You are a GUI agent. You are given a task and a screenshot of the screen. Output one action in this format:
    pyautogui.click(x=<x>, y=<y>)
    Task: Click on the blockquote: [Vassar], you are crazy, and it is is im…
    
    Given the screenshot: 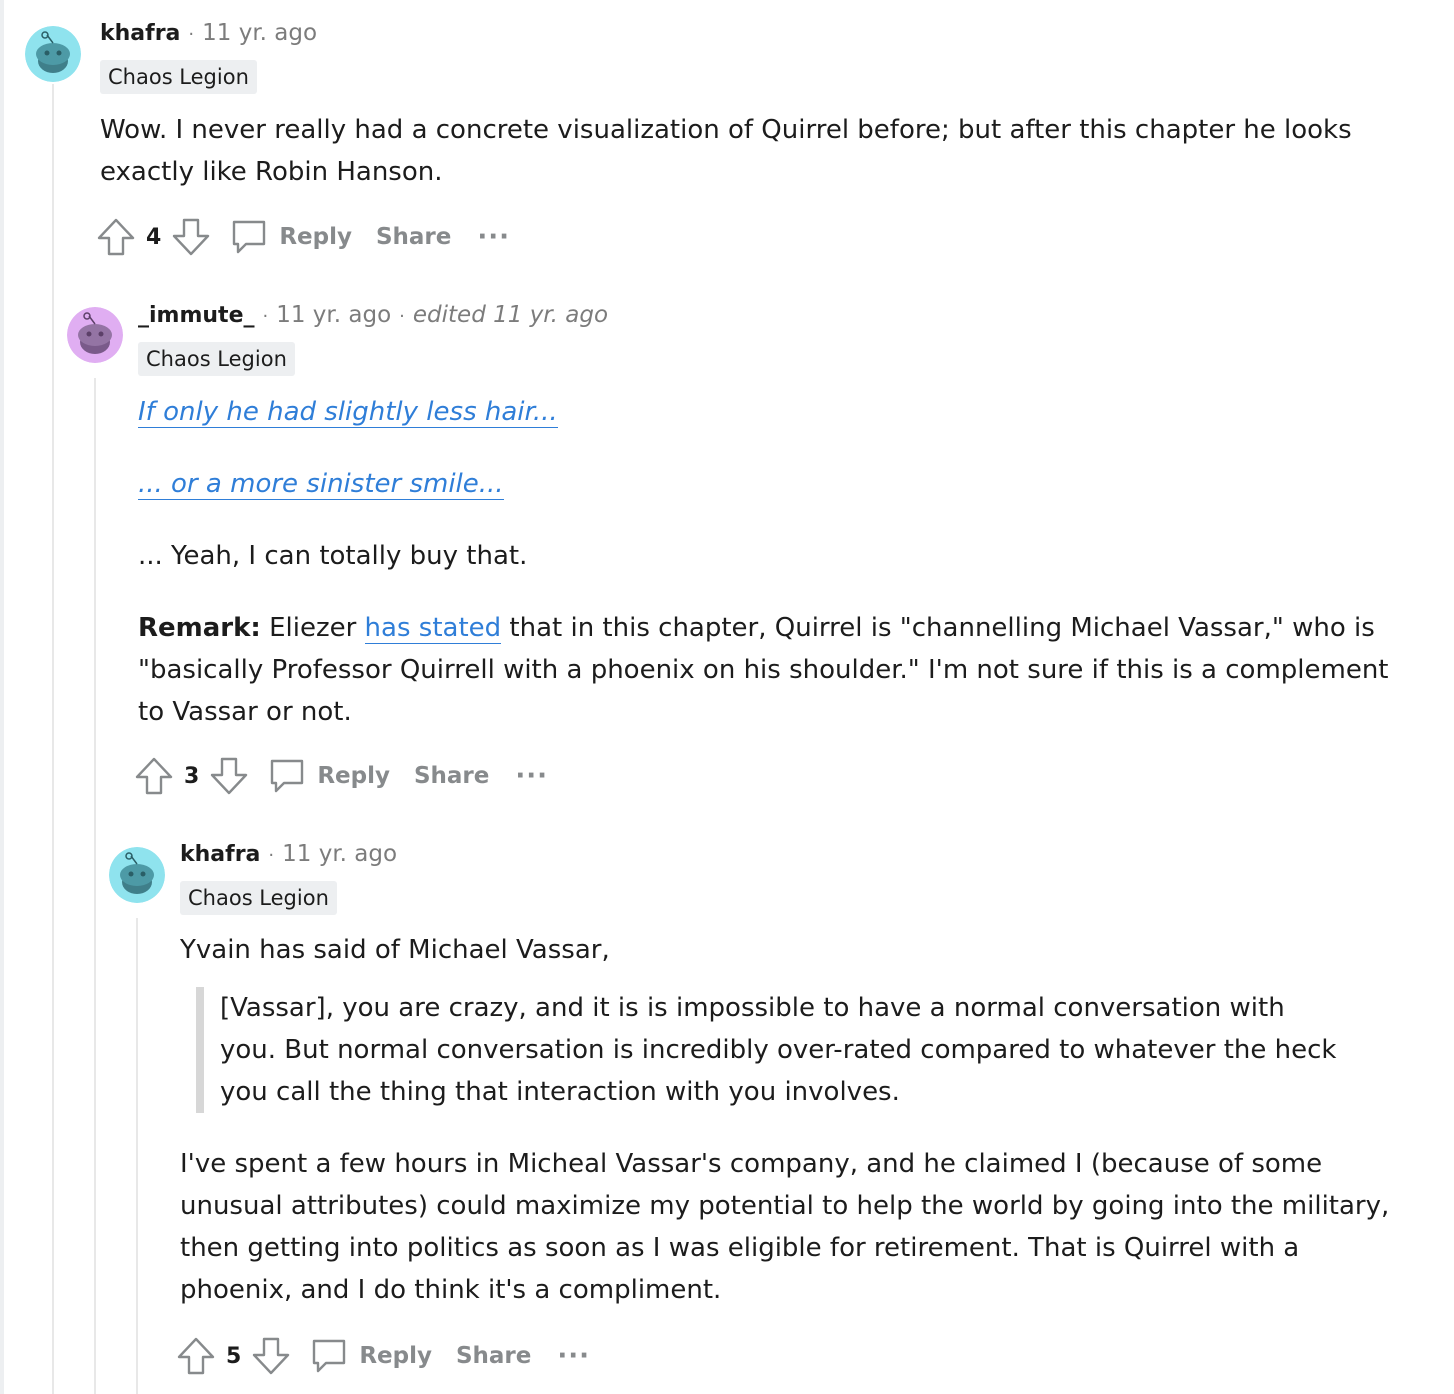 What is the action you would take?
    pyautogui.click(x=771, y=1050)
    